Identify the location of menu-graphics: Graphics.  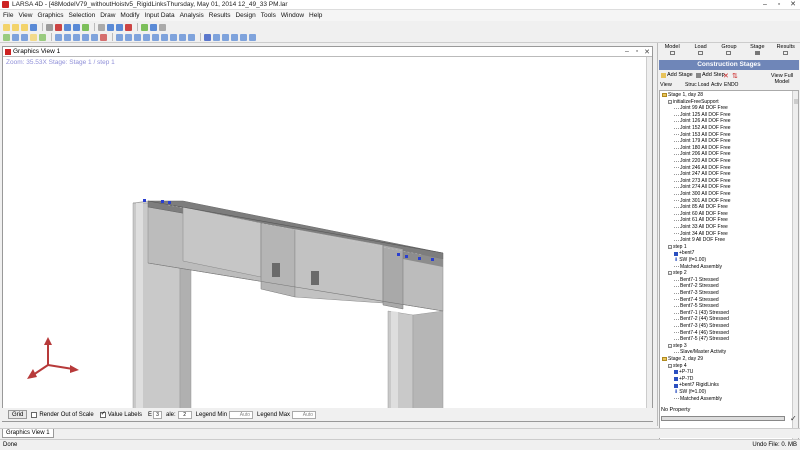
(50, 15).